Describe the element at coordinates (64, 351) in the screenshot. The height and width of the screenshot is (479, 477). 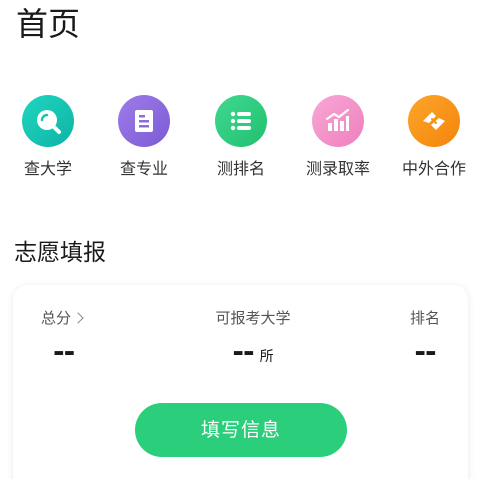
I see `total-score-value: --` at that location.